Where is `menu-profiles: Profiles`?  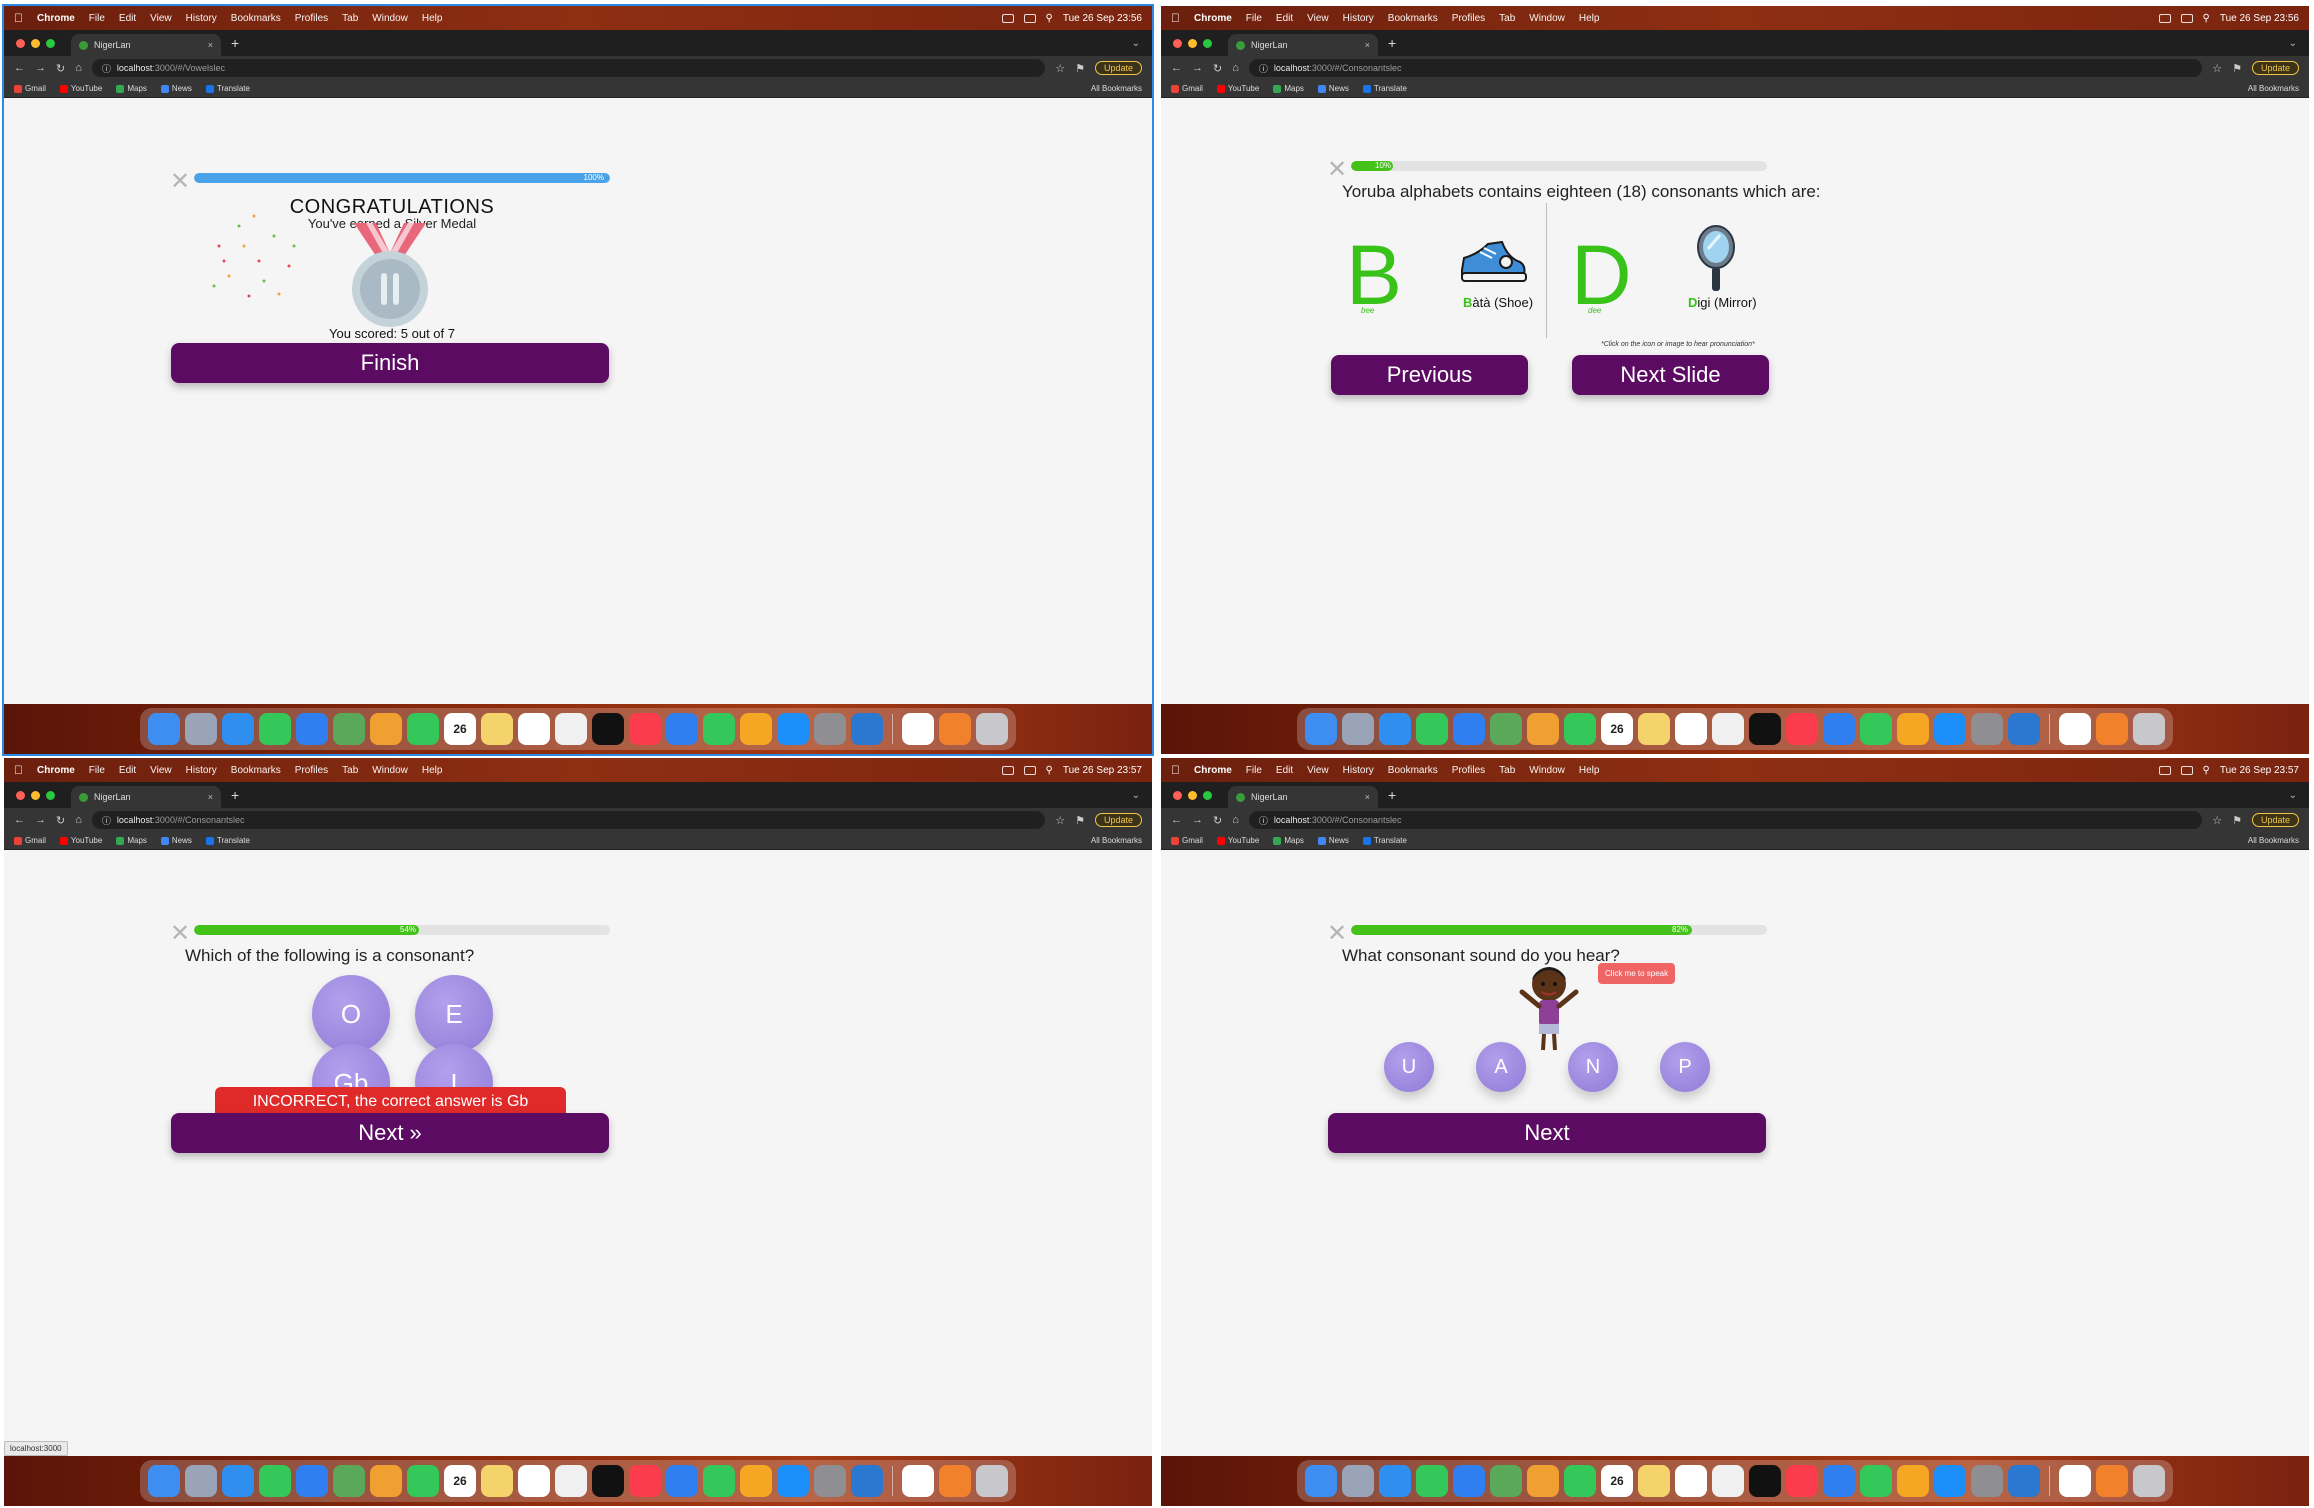
menu-profiles: Profiles is located at coordinates (1468, 18).